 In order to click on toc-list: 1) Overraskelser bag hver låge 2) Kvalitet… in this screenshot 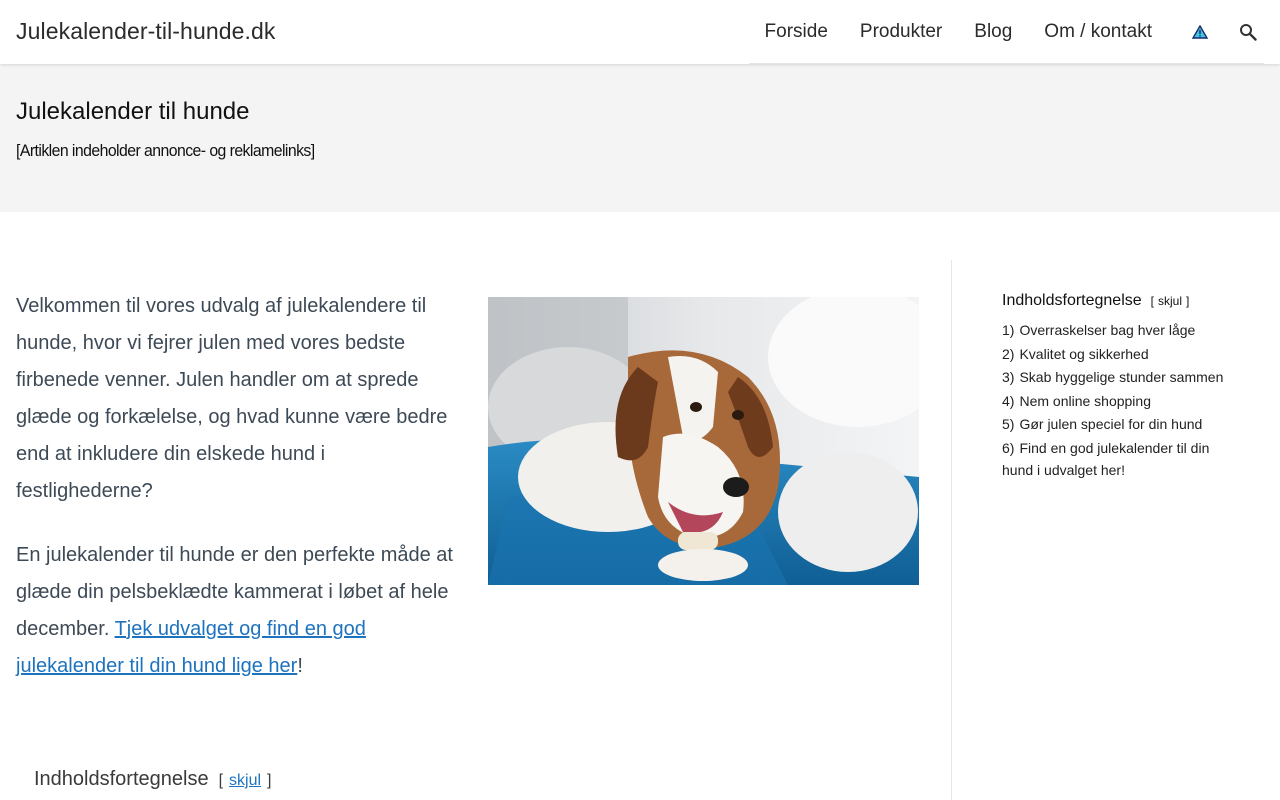, I will do `click(1122, 400)`.